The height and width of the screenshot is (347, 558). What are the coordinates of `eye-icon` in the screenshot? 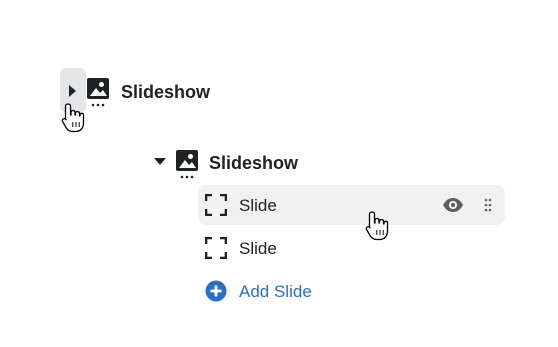 It's located at (453, 205).